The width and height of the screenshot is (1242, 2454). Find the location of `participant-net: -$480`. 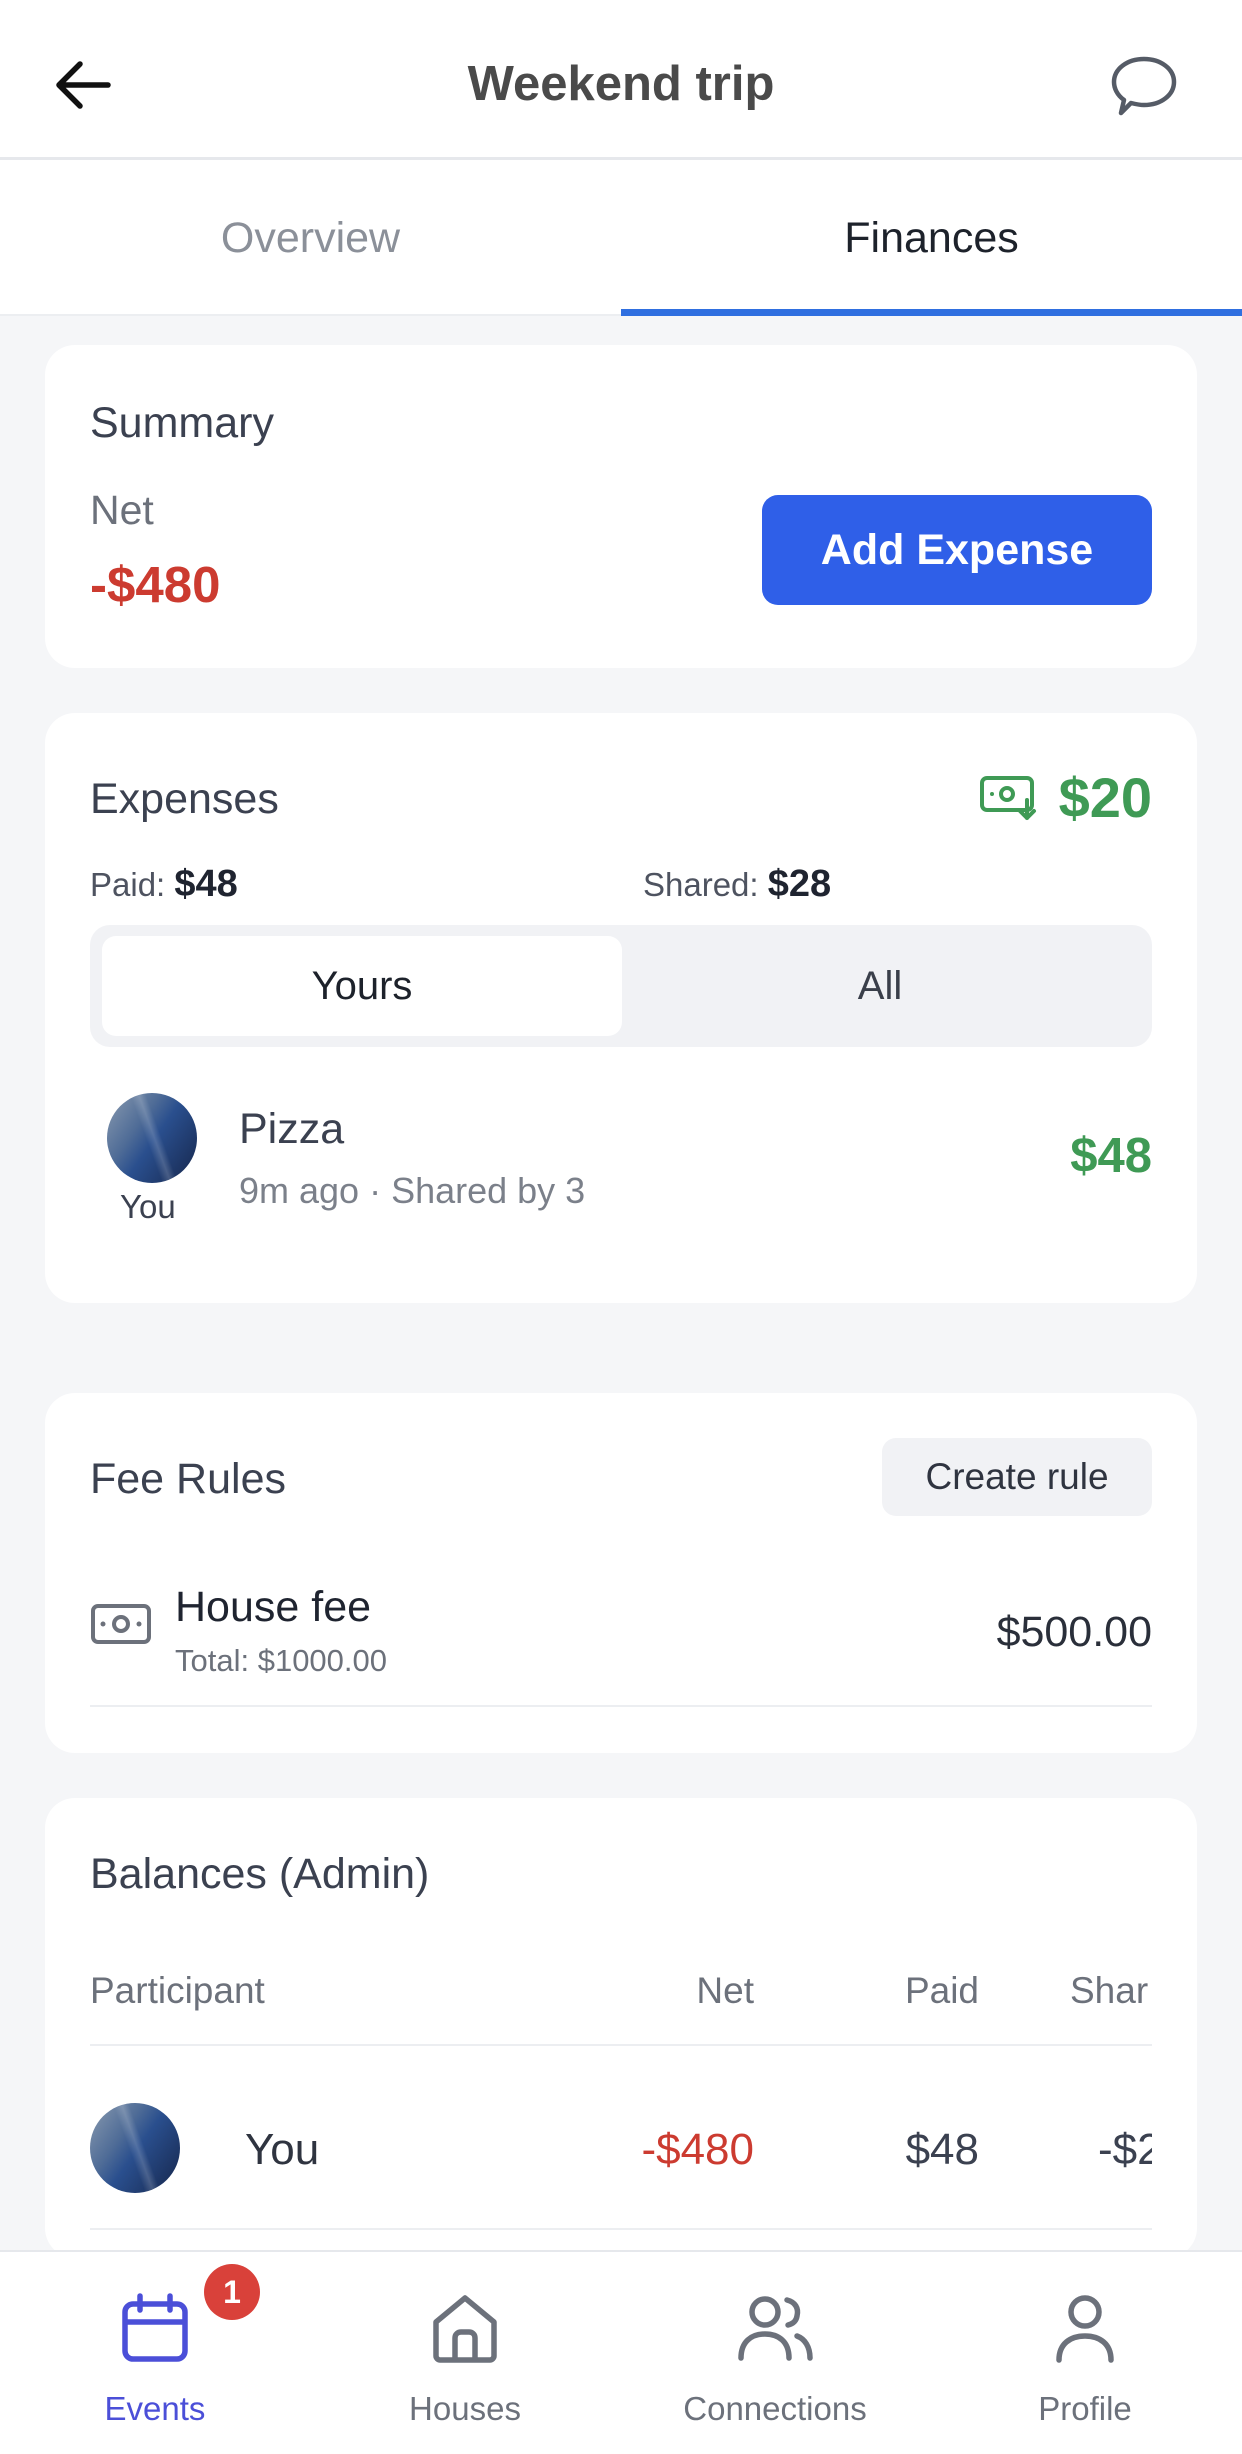

participant-net: -$480 is located at coordinates (697, 2149).